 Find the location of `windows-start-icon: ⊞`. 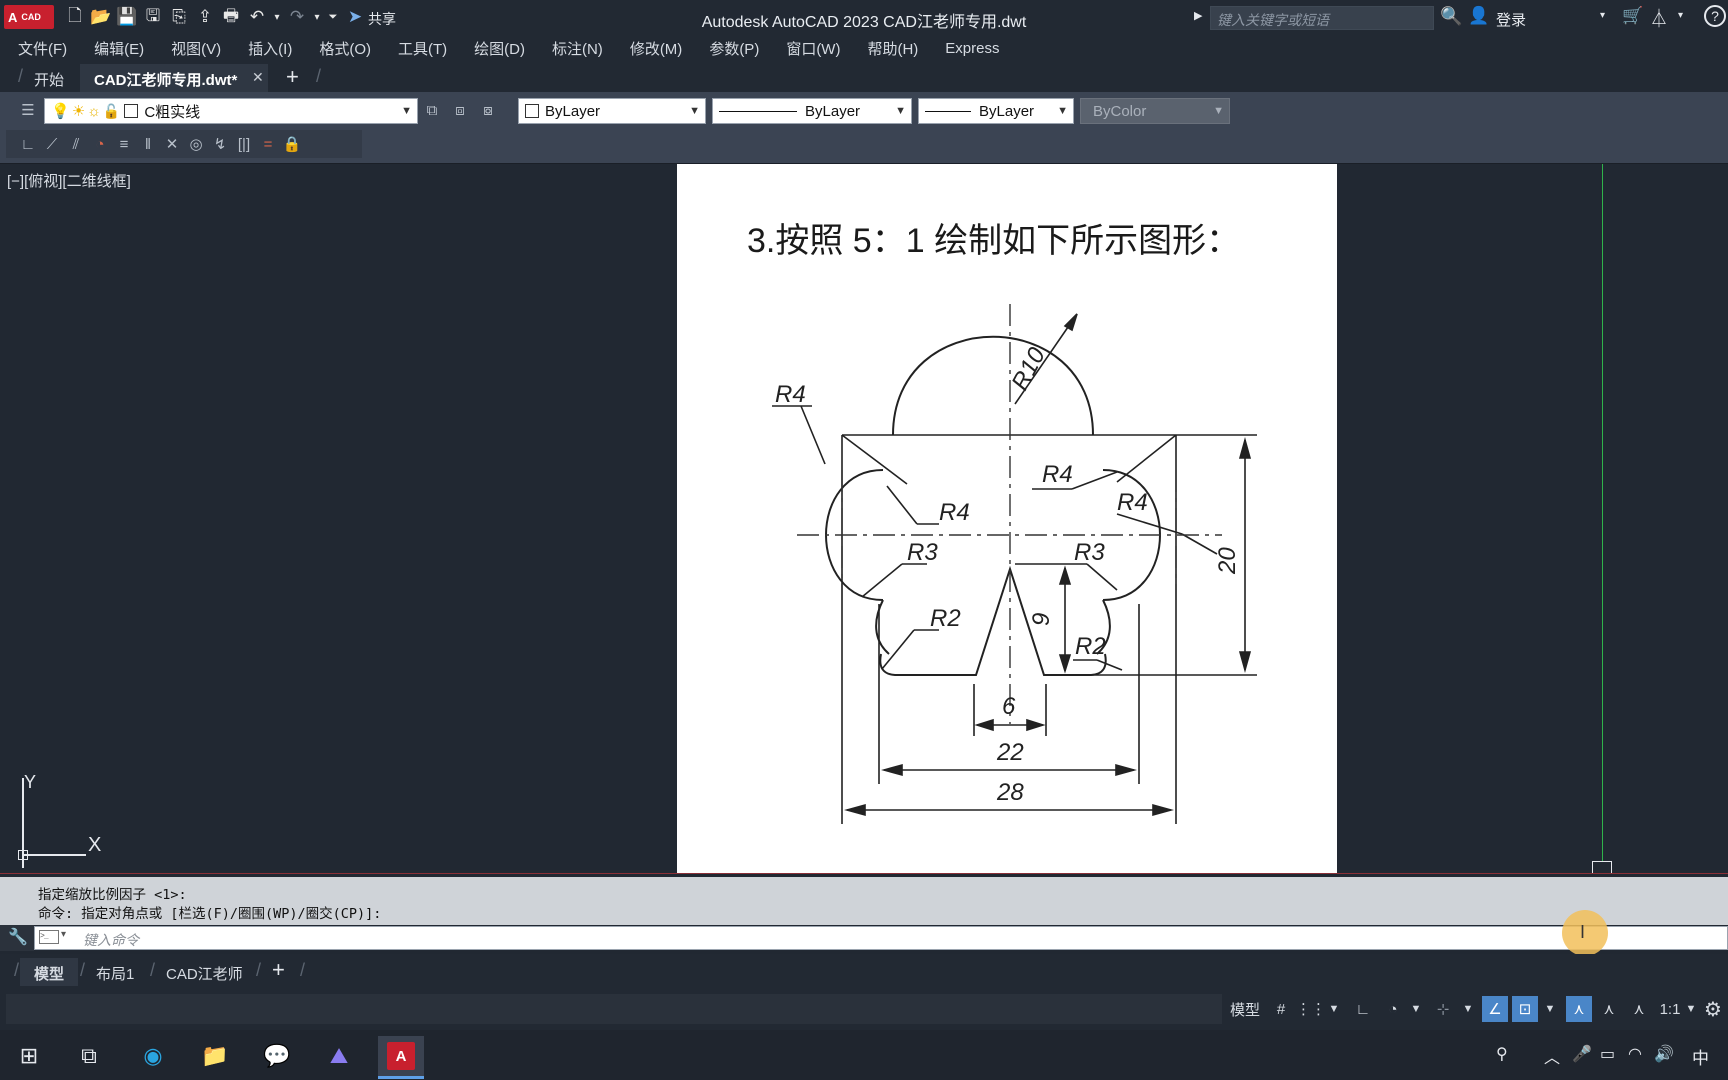

windows-start-icon: ⊞ is located at coordinates (29, 1056).